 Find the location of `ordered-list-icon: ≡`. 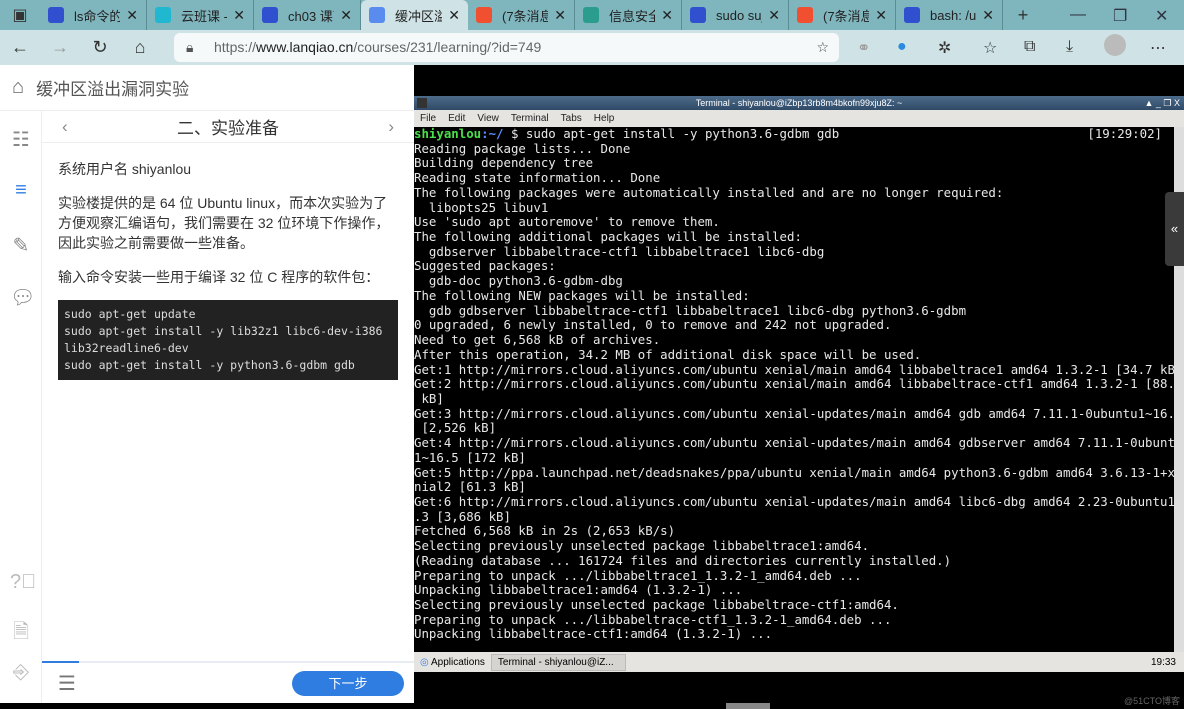

ordered-list-icon: ≡ is located at coordinates (21, 190).